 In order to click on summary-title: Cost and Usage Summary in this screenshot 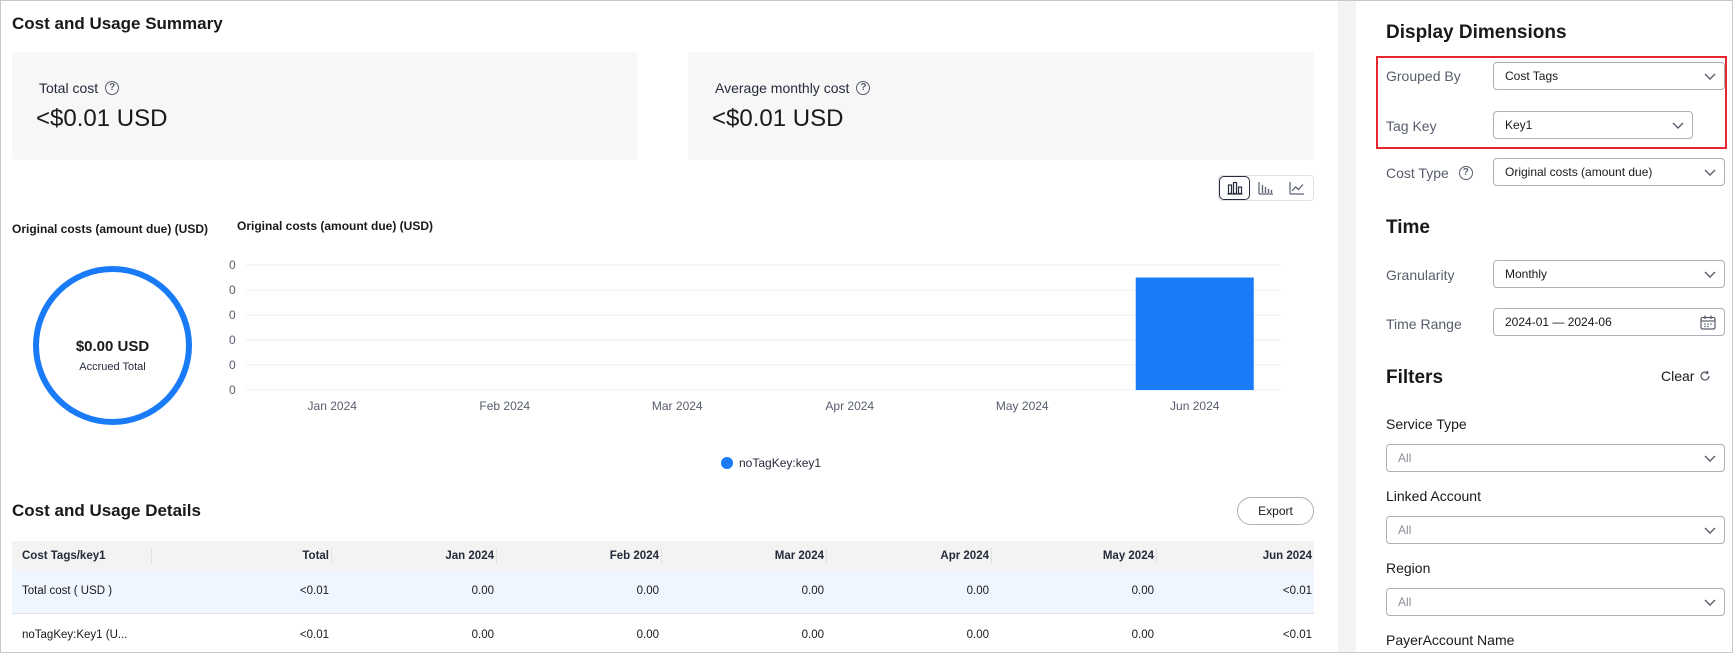, I will do `click(117, 23)`.